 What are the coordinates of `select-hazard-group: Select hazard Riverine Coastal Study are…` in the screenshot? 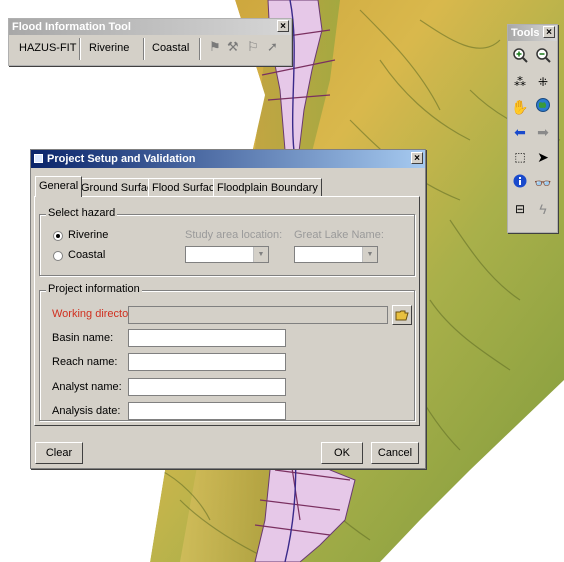 It's located at (227, 241).